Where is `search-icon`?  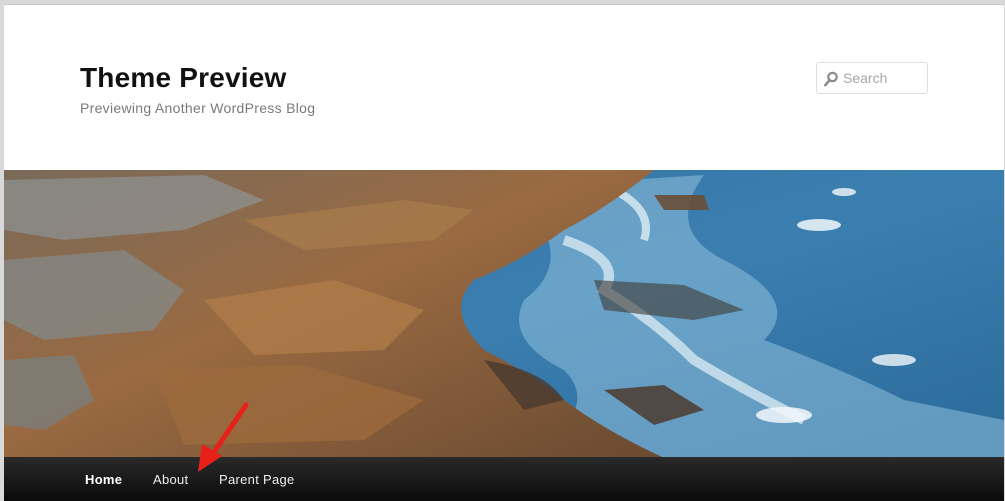 search-icon is located at coordinates (830, 79).